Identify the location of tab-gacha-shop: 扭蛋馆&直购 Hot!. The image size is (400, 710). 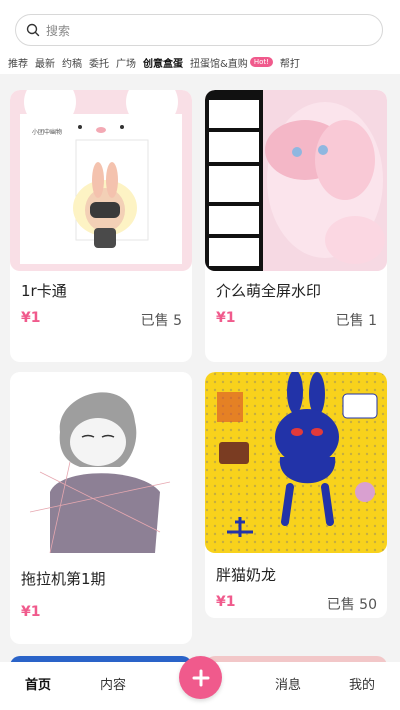
(231, 62).